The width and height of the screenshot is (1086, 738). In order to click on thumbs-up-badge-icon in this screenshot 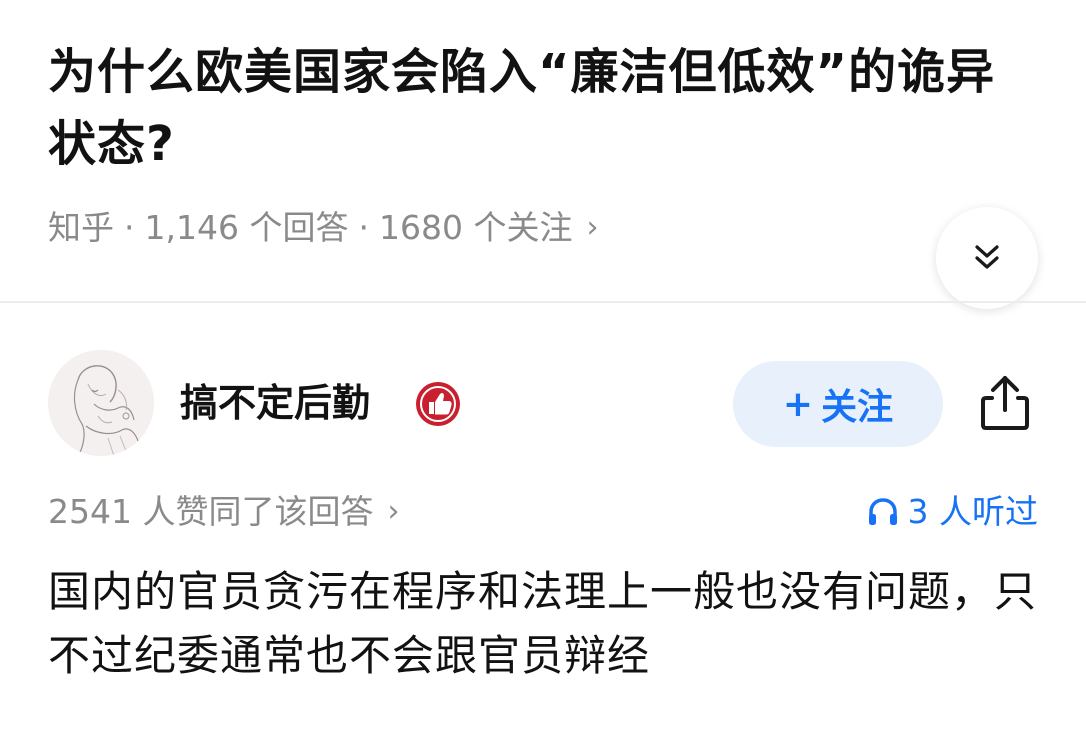, I will do `click(438, 404)`.